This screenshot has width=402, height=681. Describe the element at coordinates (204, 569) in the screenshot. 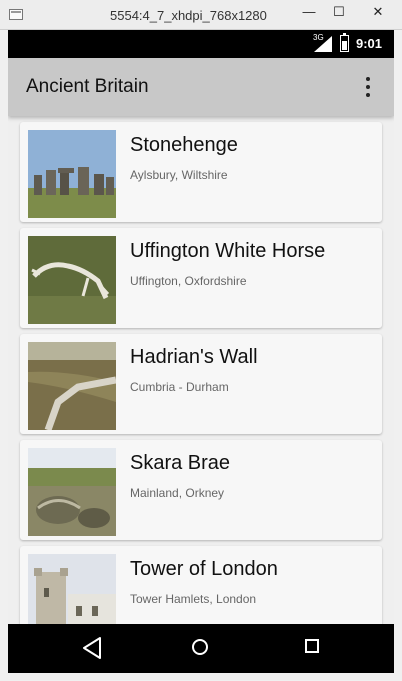

I see `place-name: Tower of London` at that location.